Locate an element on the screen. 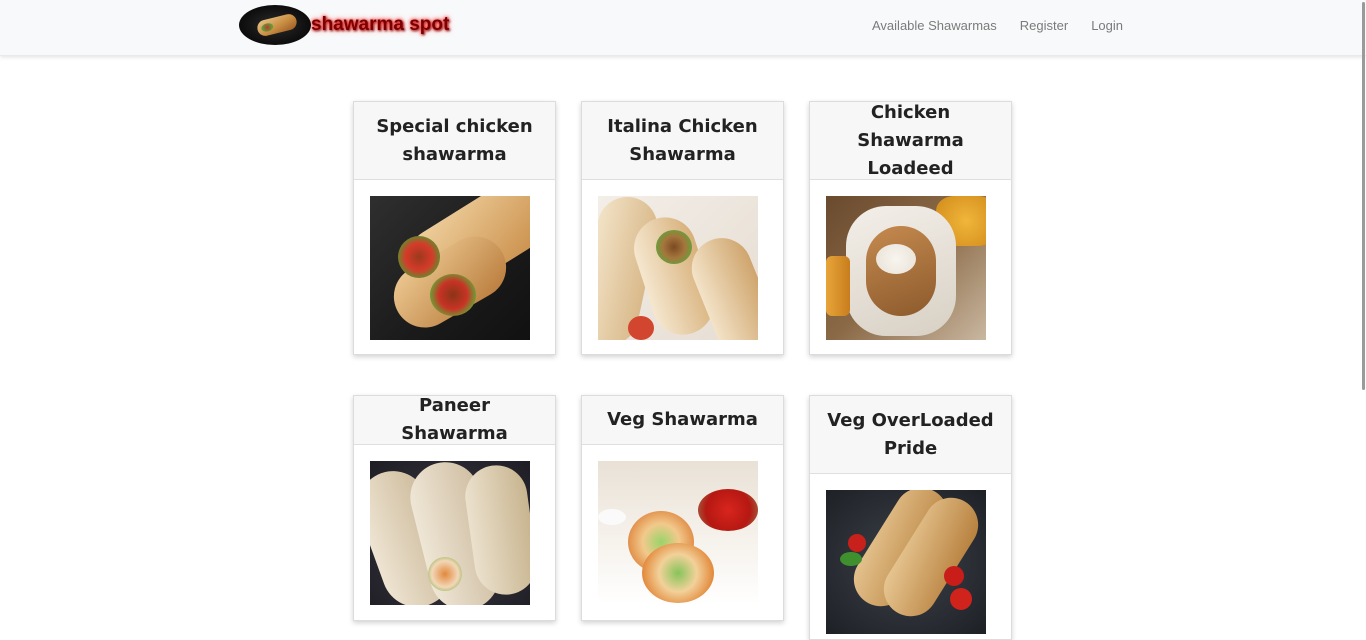 This screenshot has width=1366, height=640. card-header: Paneer Shawarma is located at coordinates (454, 420).